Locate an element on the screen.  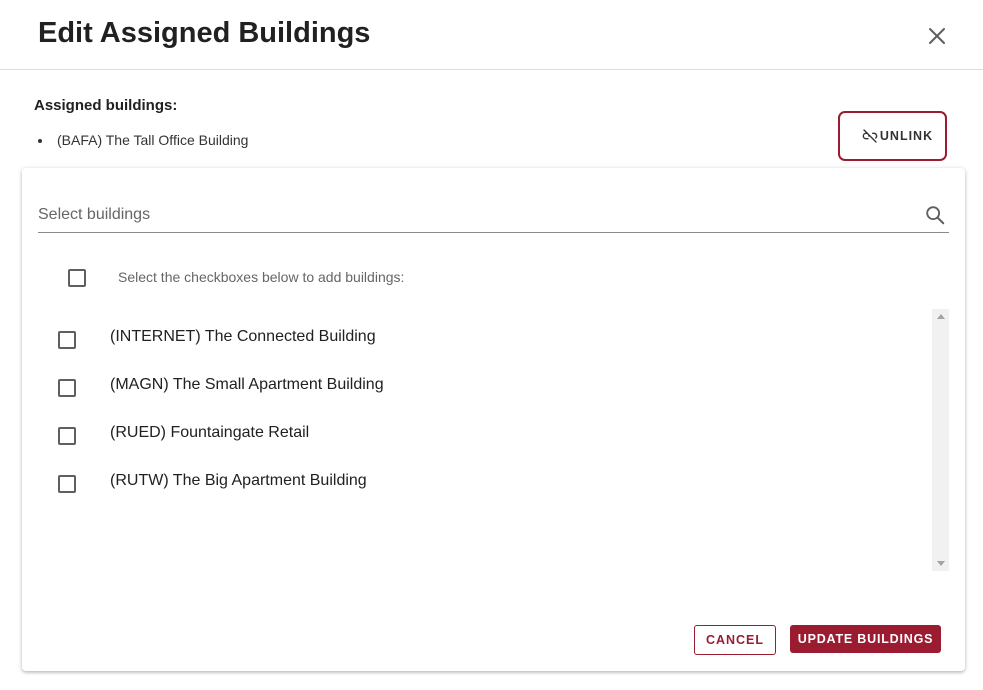
scroll-down-arrow-icon is located at coordinates (941, 563).